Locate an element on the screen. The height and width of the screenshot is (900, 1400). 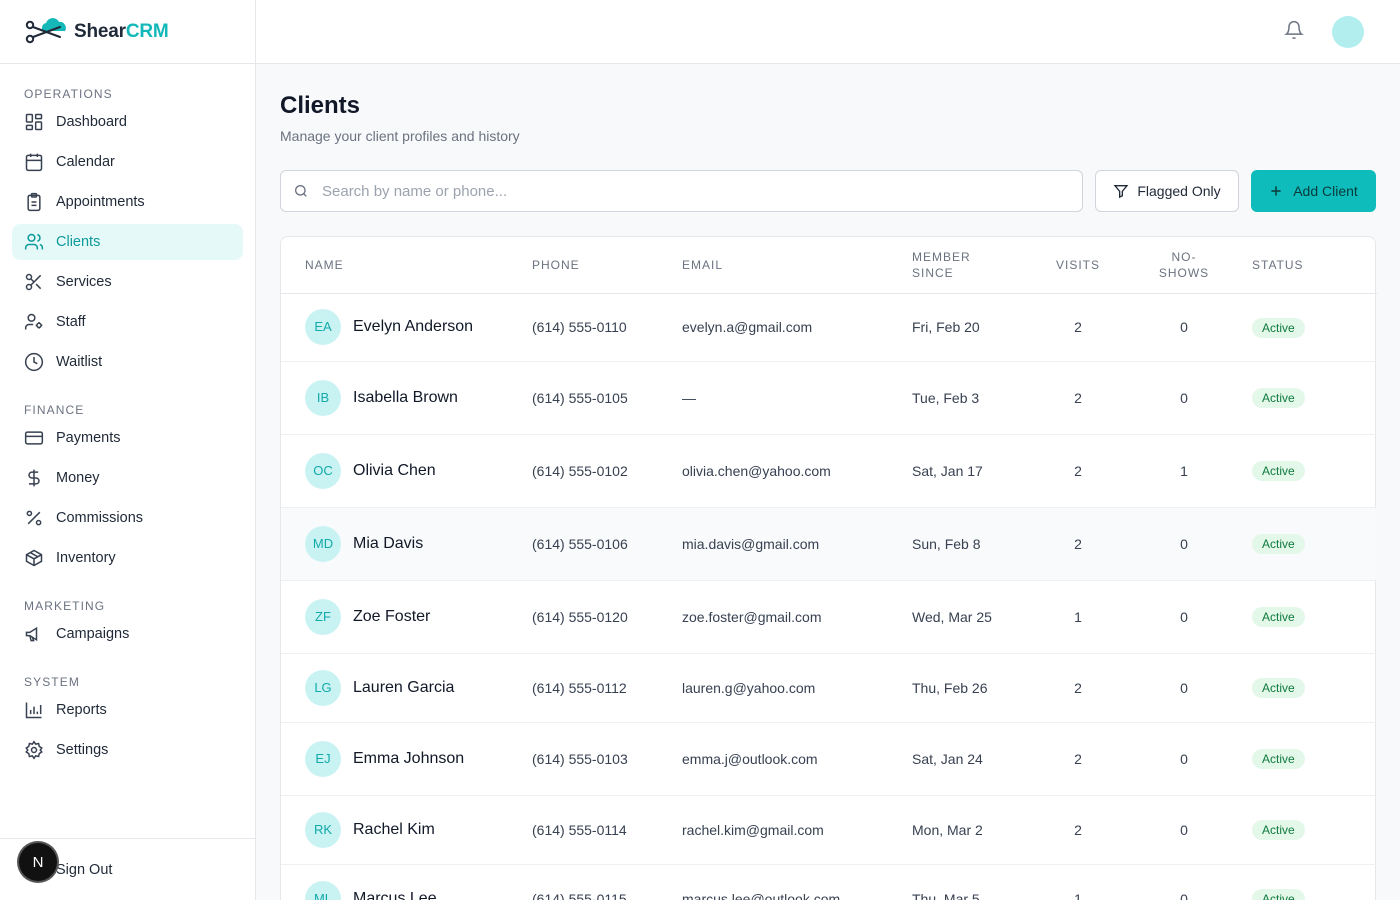
column-header-phone: PHONE is located at coordinates (607, 265).